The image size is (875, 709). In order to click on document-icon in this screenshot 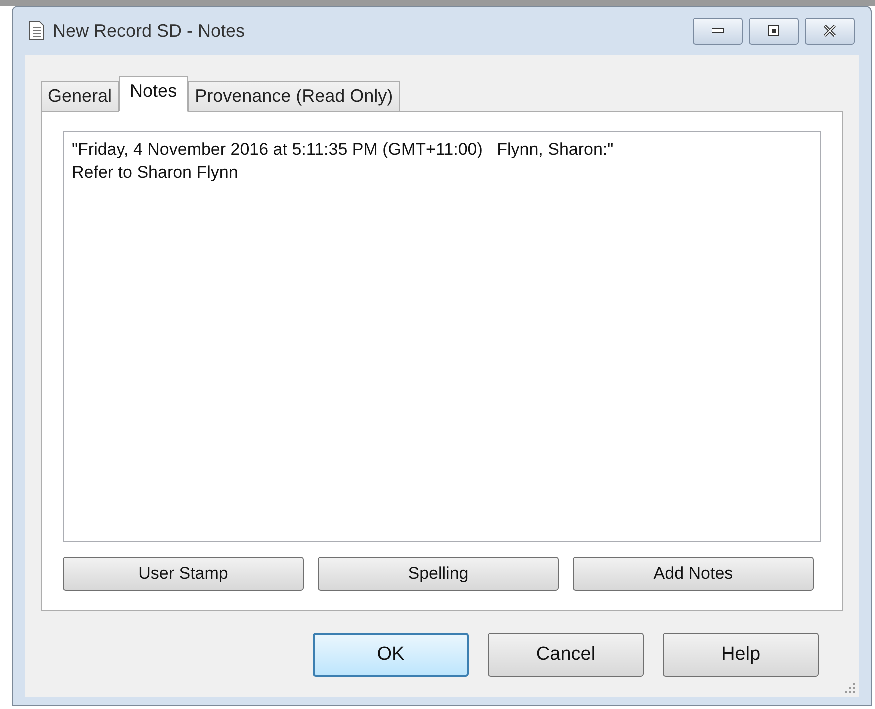, I will do `click(37, 31)`.